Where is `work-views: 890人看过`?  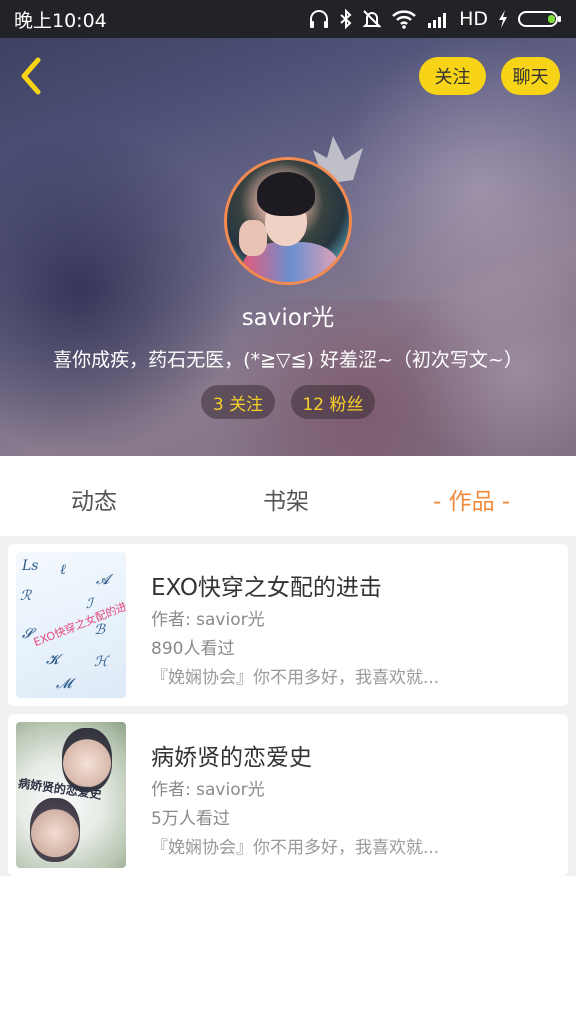 work-views: 890人看过 is located at coordinates (193, 649).